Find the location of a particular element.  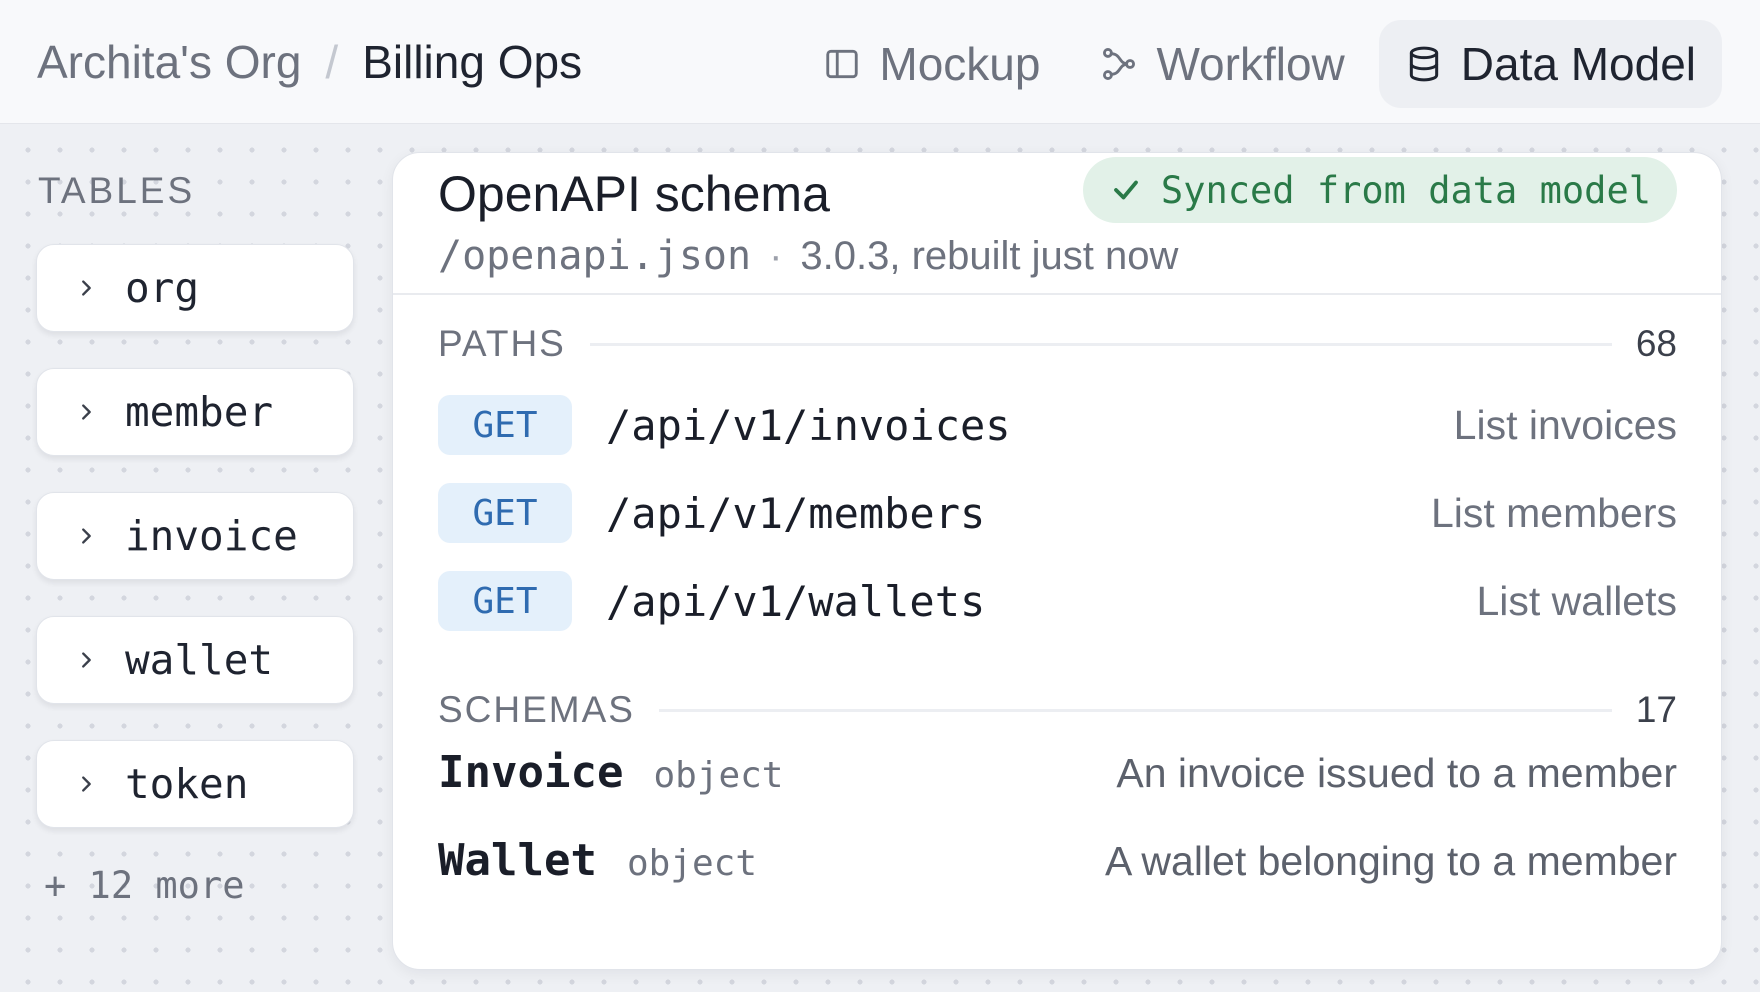

endpoint-description: List wallets is located at coordinates (1576, 600).